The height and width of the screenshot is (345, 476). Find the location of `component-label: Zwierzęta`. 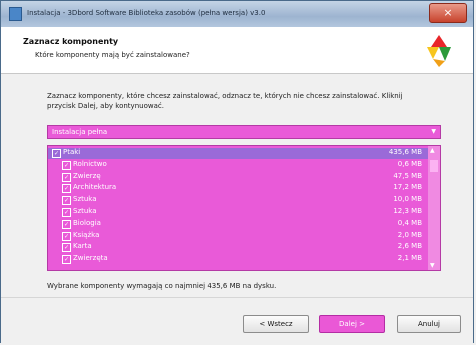

component-label: Zwierzęta is located at coordinates (90, 258).